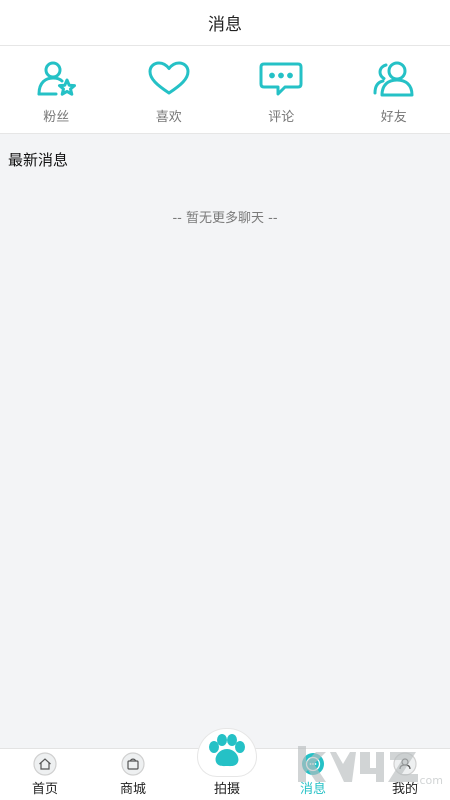 This screenshot has width=450, height=800. I want to click on profile-icon, so click(405, 764).